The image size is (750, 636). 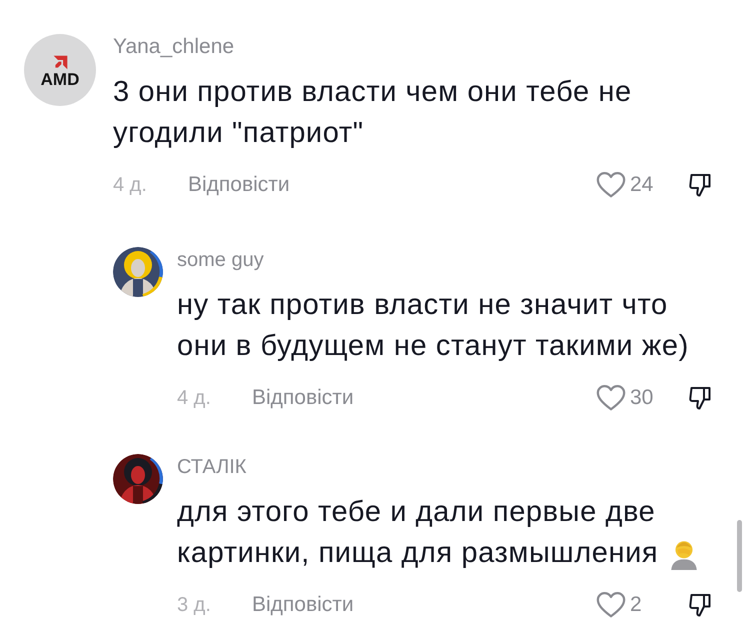 What do you see at coordinates (636, 605) in the screenshot?
I see `like-count: 2` at bounding box center [636, 605].